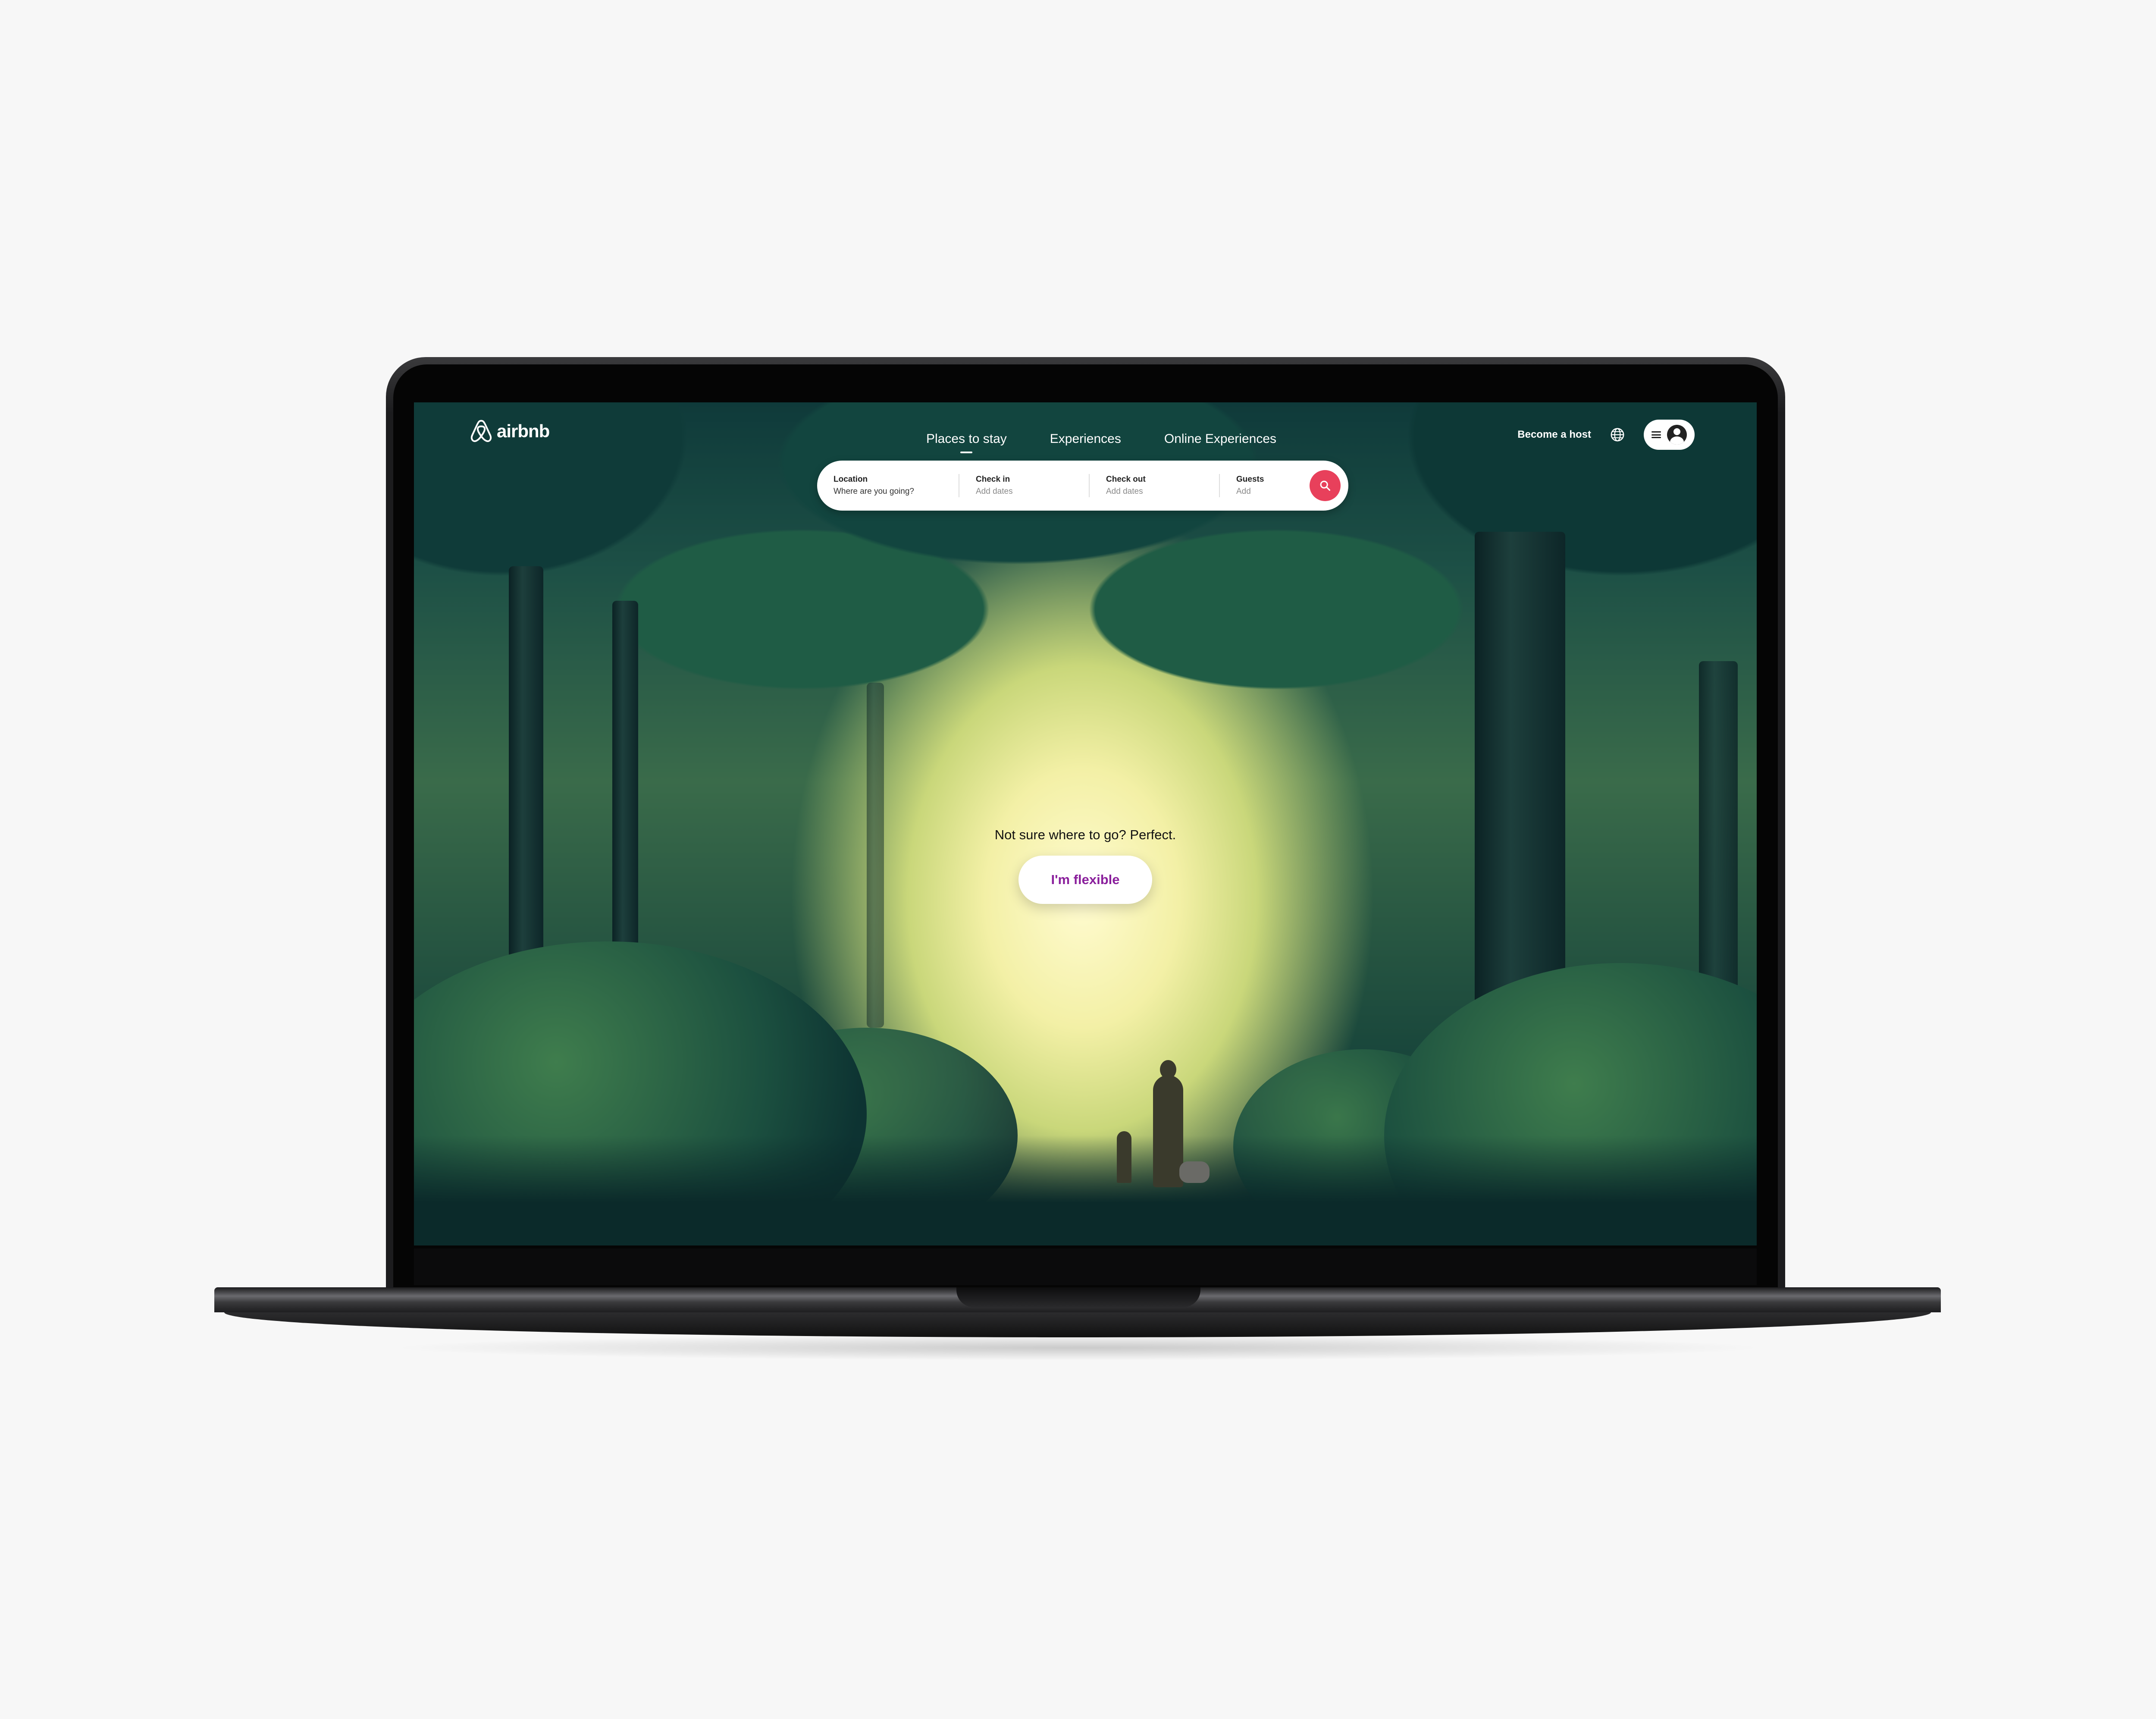 The width and height of the screenshot is (2156, 1719). I want to click on tree-trunk, so click(875, 856).